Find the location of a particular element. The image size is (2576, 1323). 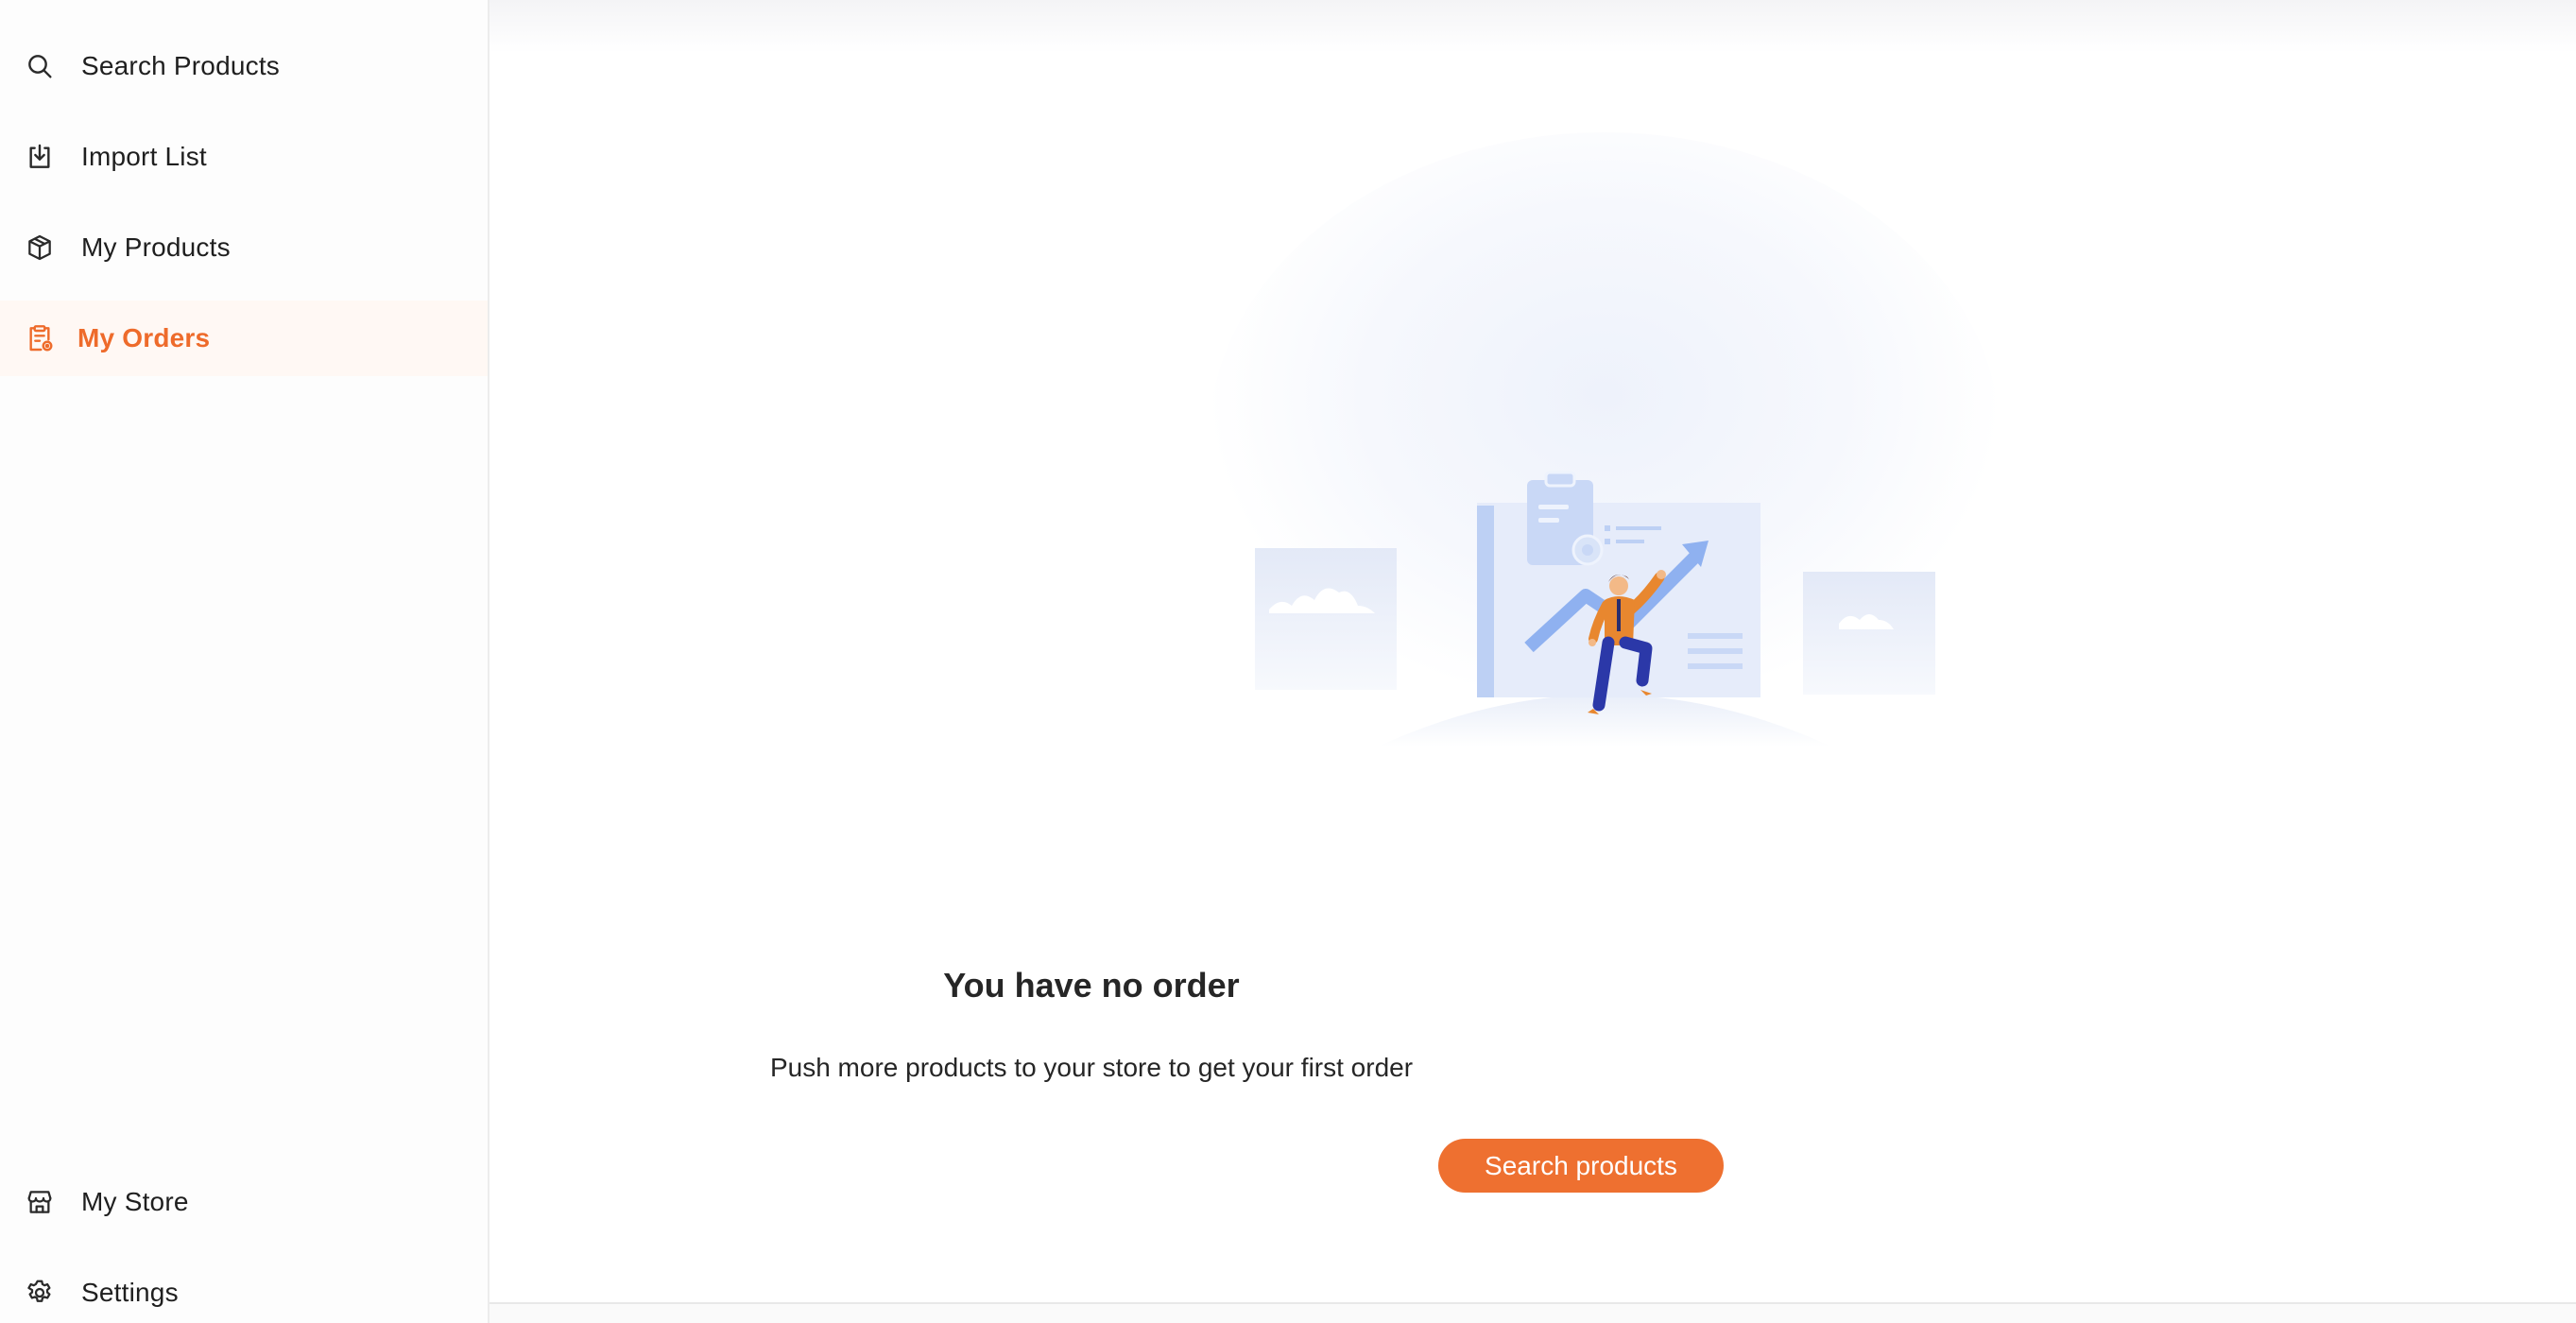

search-products-button: Search products is located at coordinates (1581, 1166).